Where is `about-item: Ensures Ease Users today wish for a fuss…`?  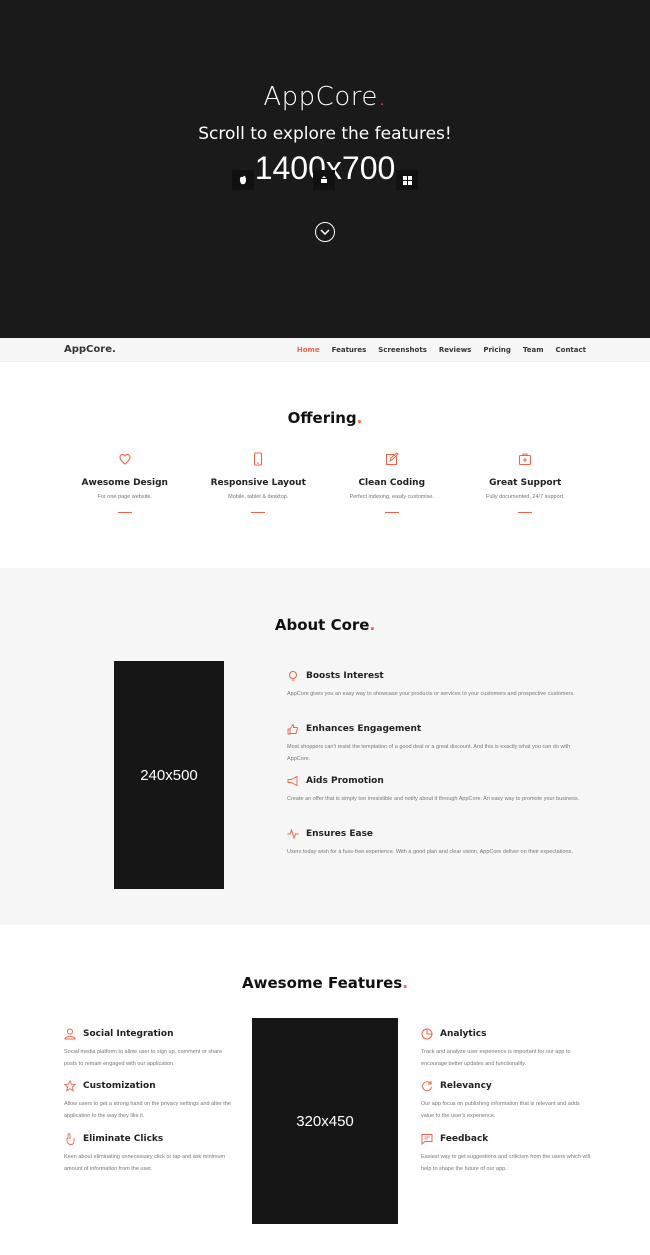
about-item: Ensures Ease Users today wish for a fuss… is located at coordinates (437, 843).